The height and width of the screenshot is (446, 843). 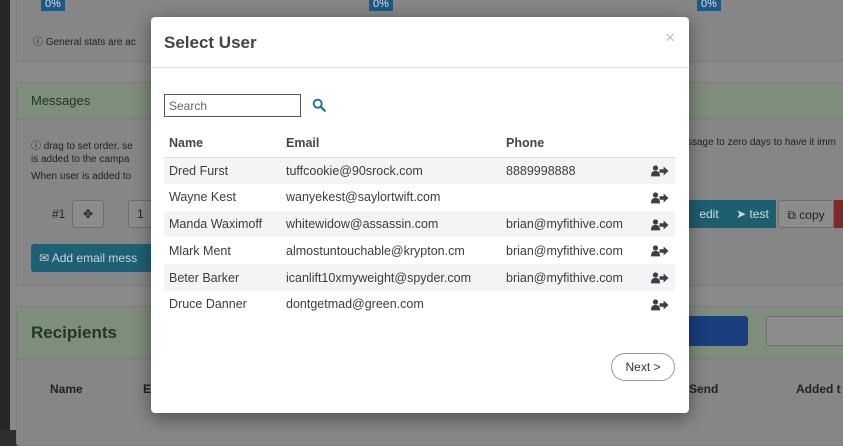 I want to click on user-name: Mlark Ment, so click(x=200, y=250).